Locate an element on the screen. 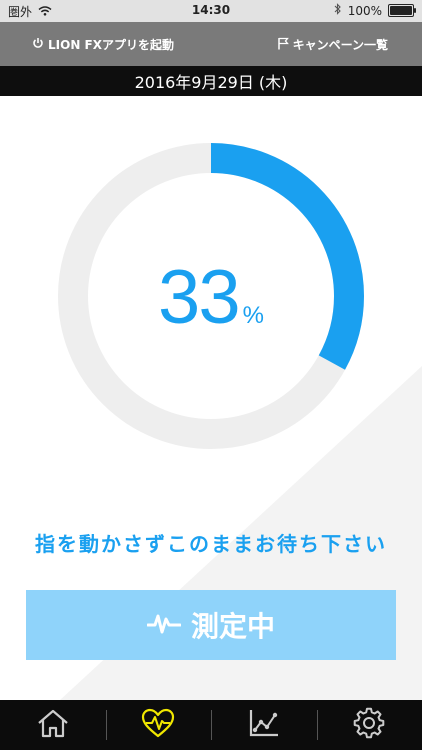 The image size is (422, 750). launch-app-button: LION FXアプリを起動 is located at coordinates (103, 44).